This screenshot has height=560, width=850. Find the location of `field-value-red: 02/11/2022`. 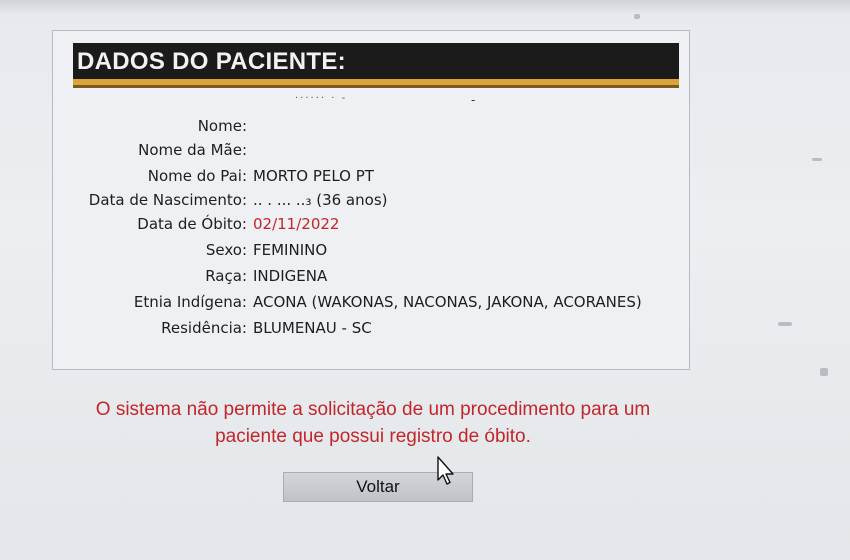

field-value-red: 02/11/2022 is located at coordinates (296, 224).